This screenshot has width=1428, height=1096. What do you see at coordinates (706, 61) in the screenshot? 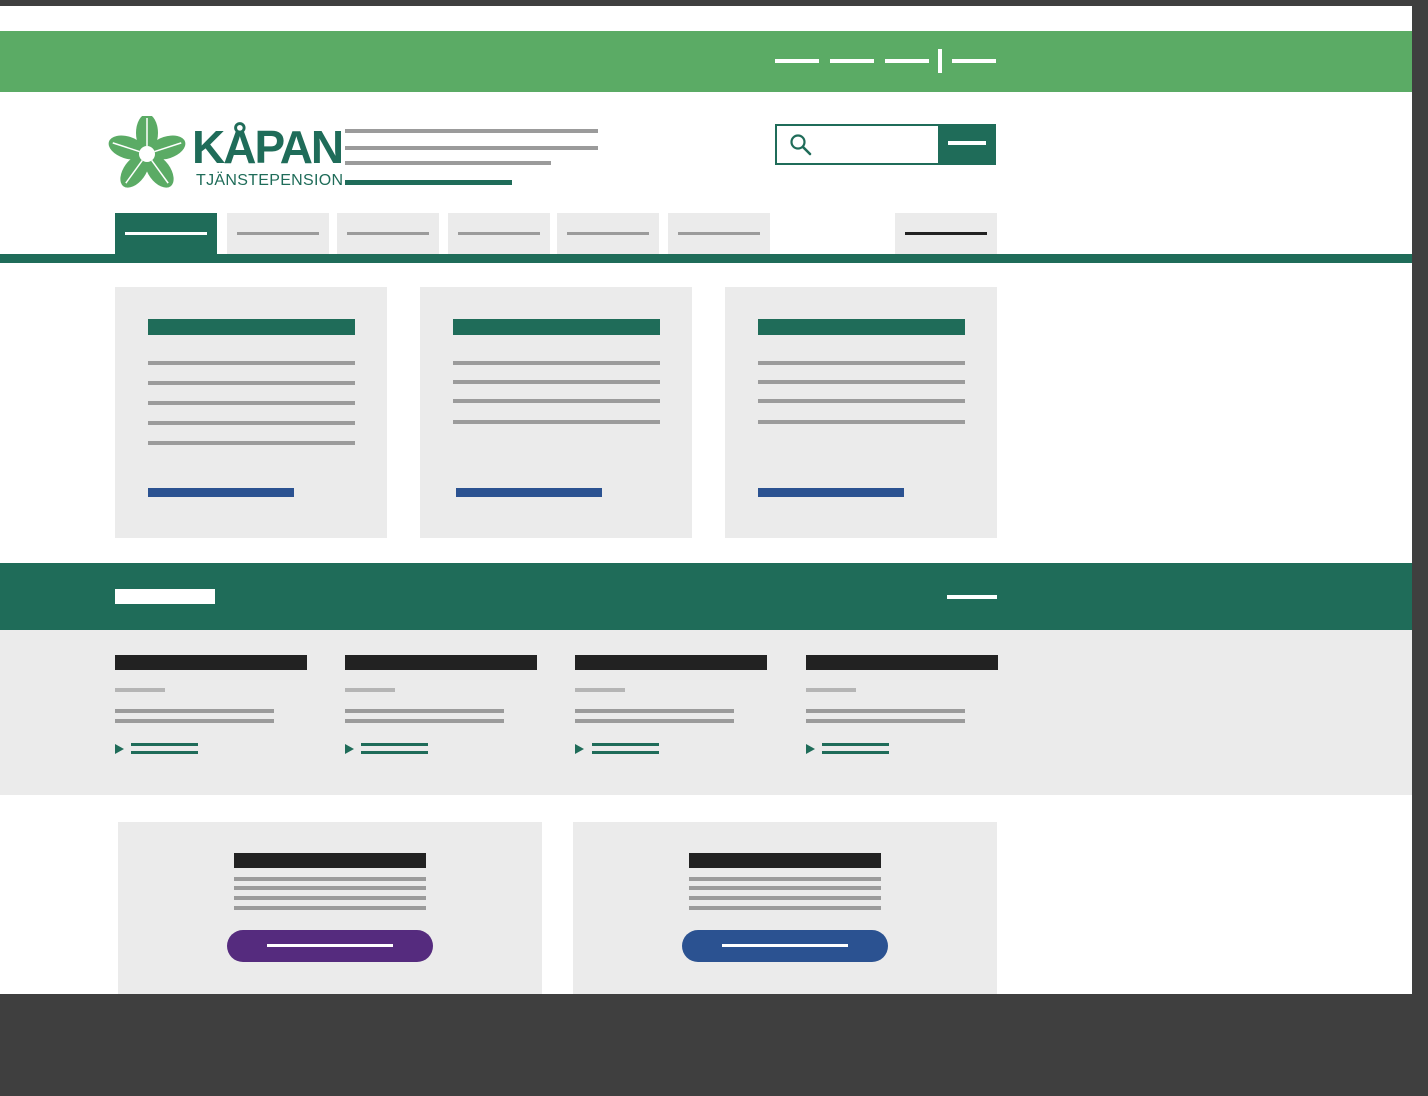
I see `top-utility-bar` at bounding box center [706, 61].